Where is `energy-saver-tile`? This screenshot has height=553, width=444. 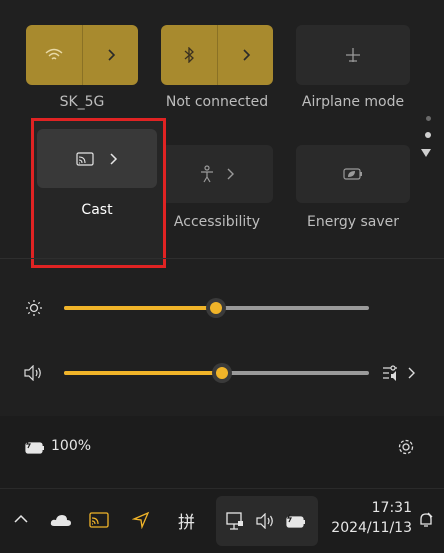 energy-saver-tile is located at coordinates (353, 174).